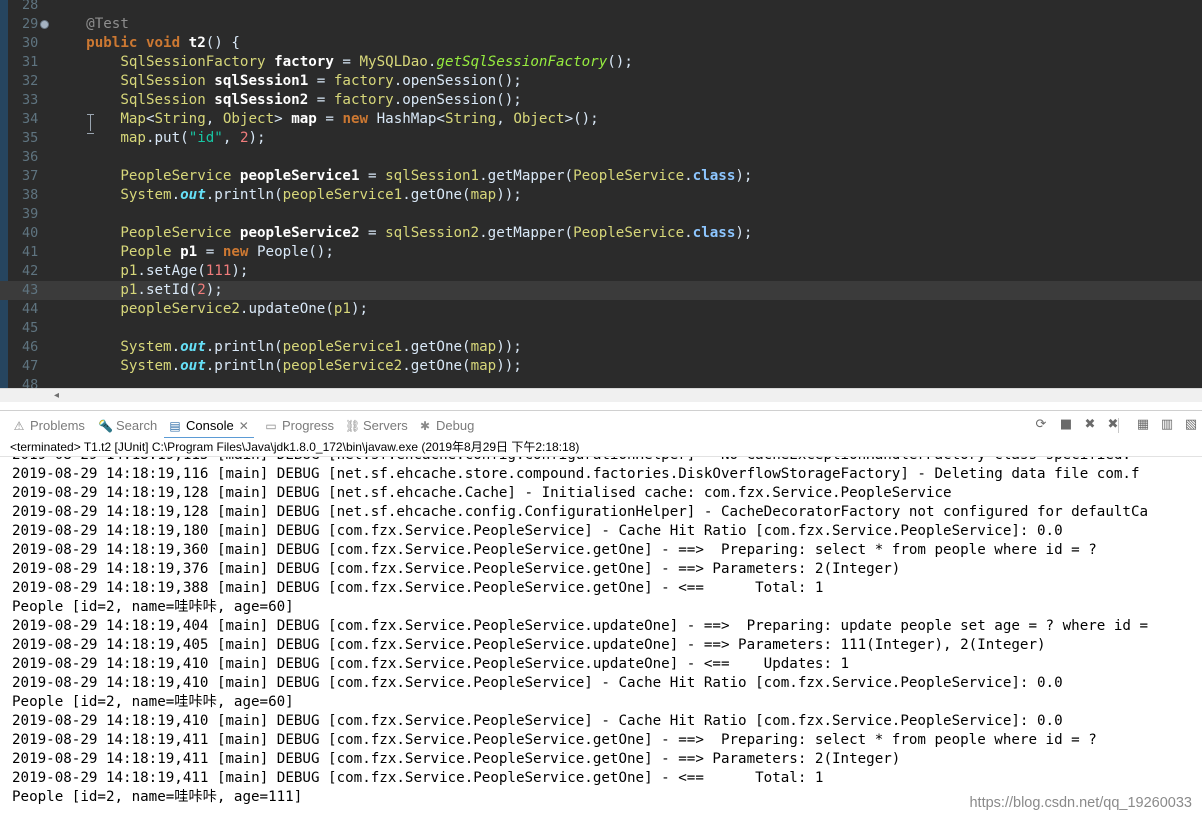 The height and width of the screenshot is (821, 1202). Describe the element at coordinates (601, 290) in the screenshot. I see `code-line: 43 p1.setId(2);` at that location.